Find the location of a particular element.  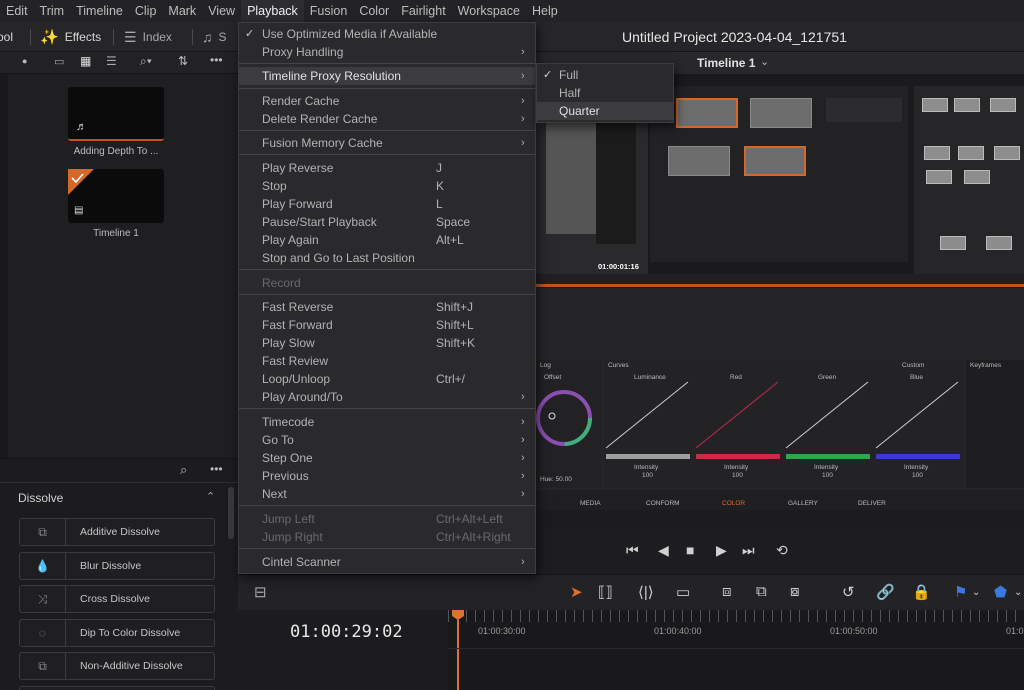

effect-item-partial is located at coordinates (117, 688).